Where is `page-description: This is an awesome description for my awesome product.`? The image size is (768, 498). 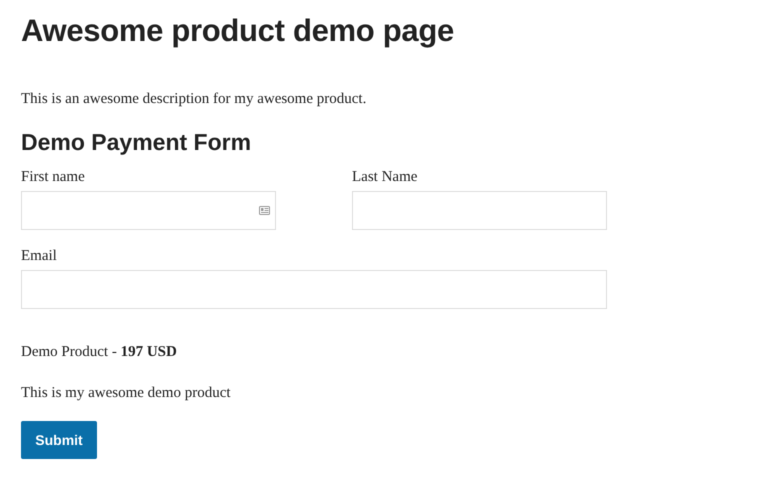
page-description: This is an awesome description for my awesome product. is located at coordinates (194, 99).